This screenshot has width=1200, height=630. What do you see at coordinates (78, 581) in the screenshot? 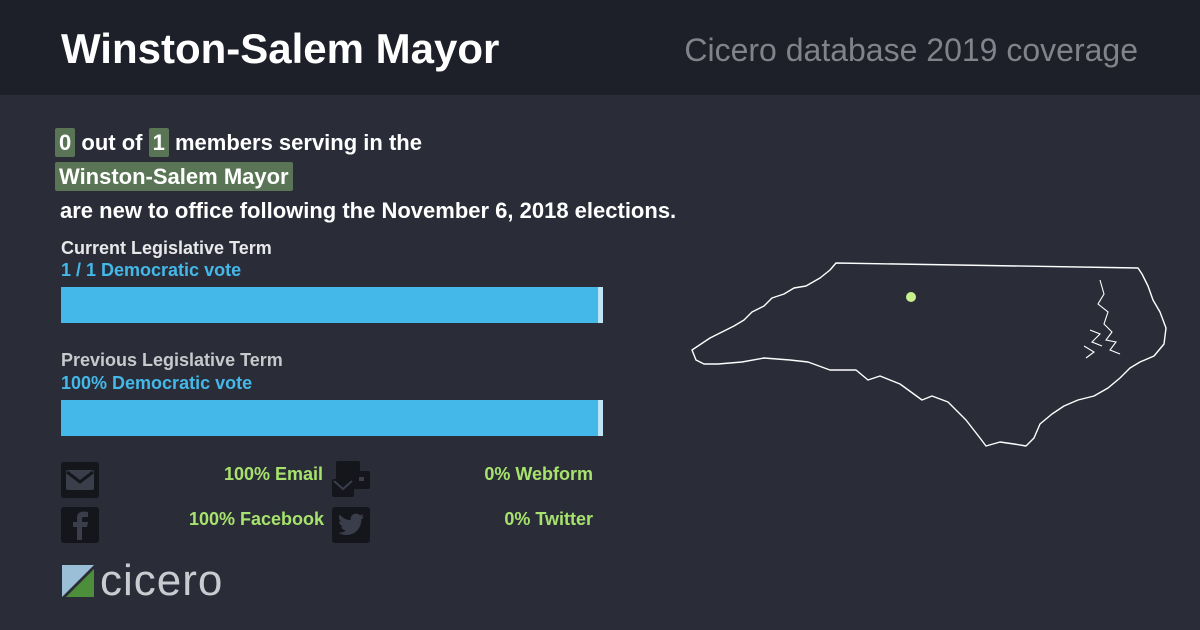
I see `cicero-logo-mark` at bounding box center [78, 581].